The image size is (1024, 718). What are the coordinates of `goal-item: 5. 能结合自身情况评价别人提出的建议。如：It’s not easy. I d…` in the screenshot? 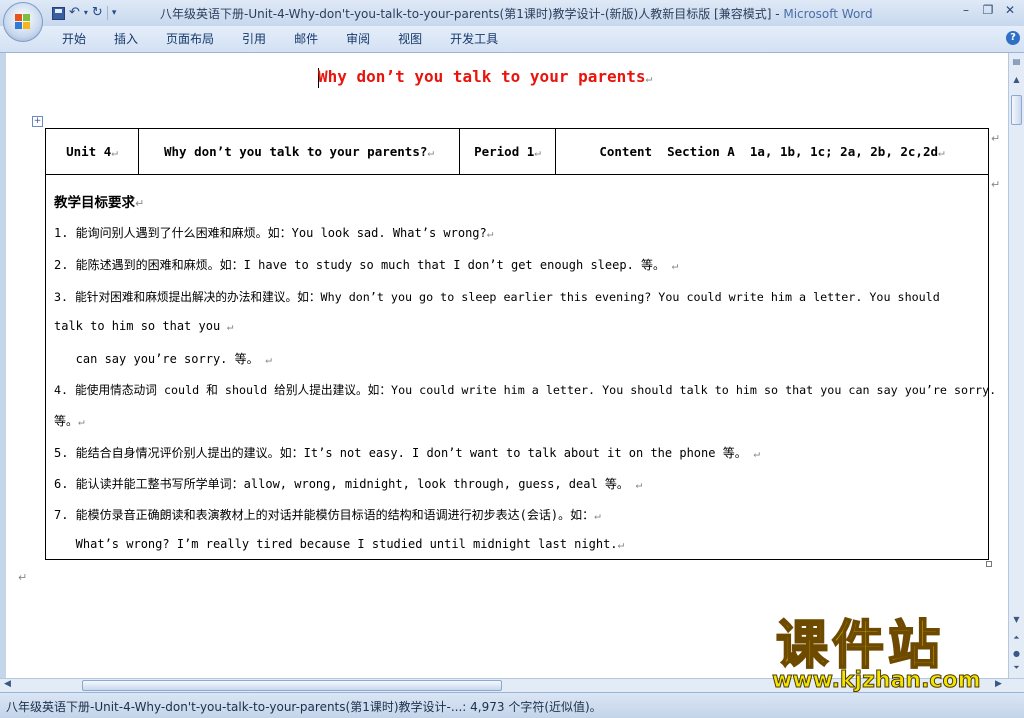 It's located at (407, 453).